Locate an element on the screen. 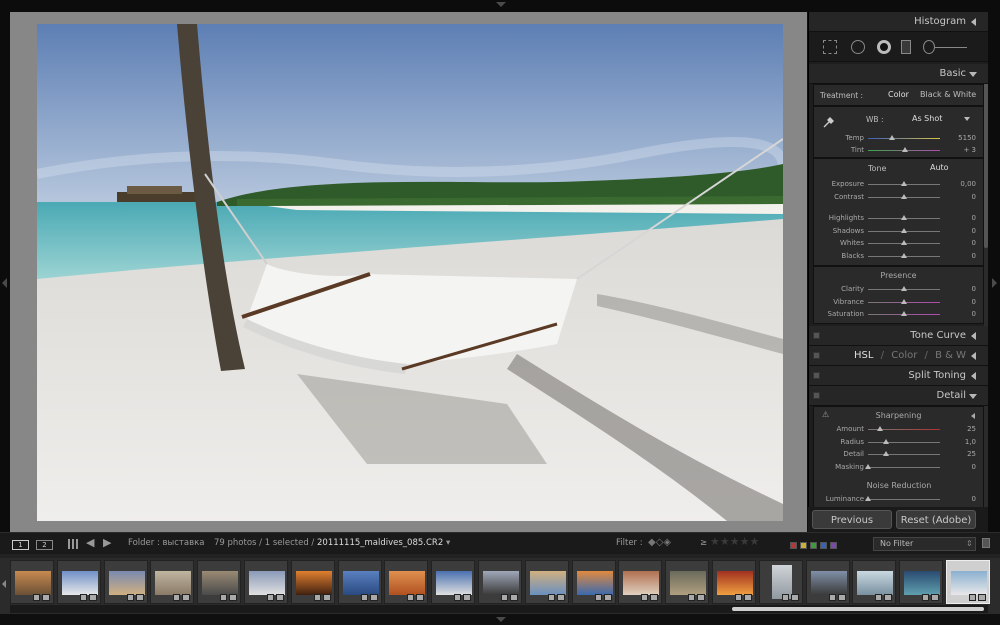  treatment-color-option: Color is located at coordinates (898, 94).